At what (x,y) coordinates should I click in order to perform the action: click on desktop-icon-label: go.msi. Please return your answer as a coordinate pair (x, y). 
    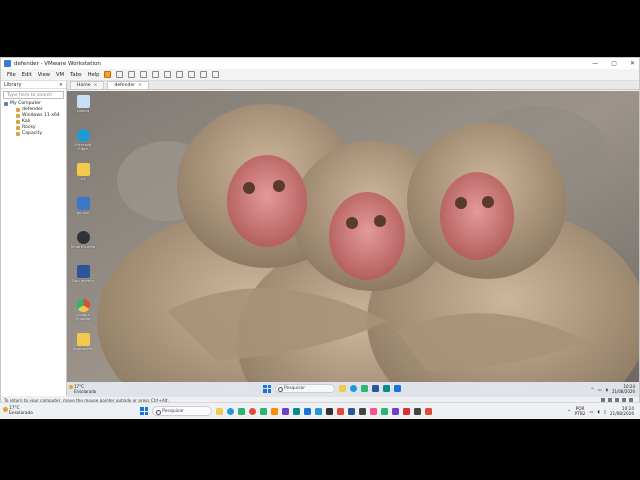
    Looking at the image, I should click on (83, 212).